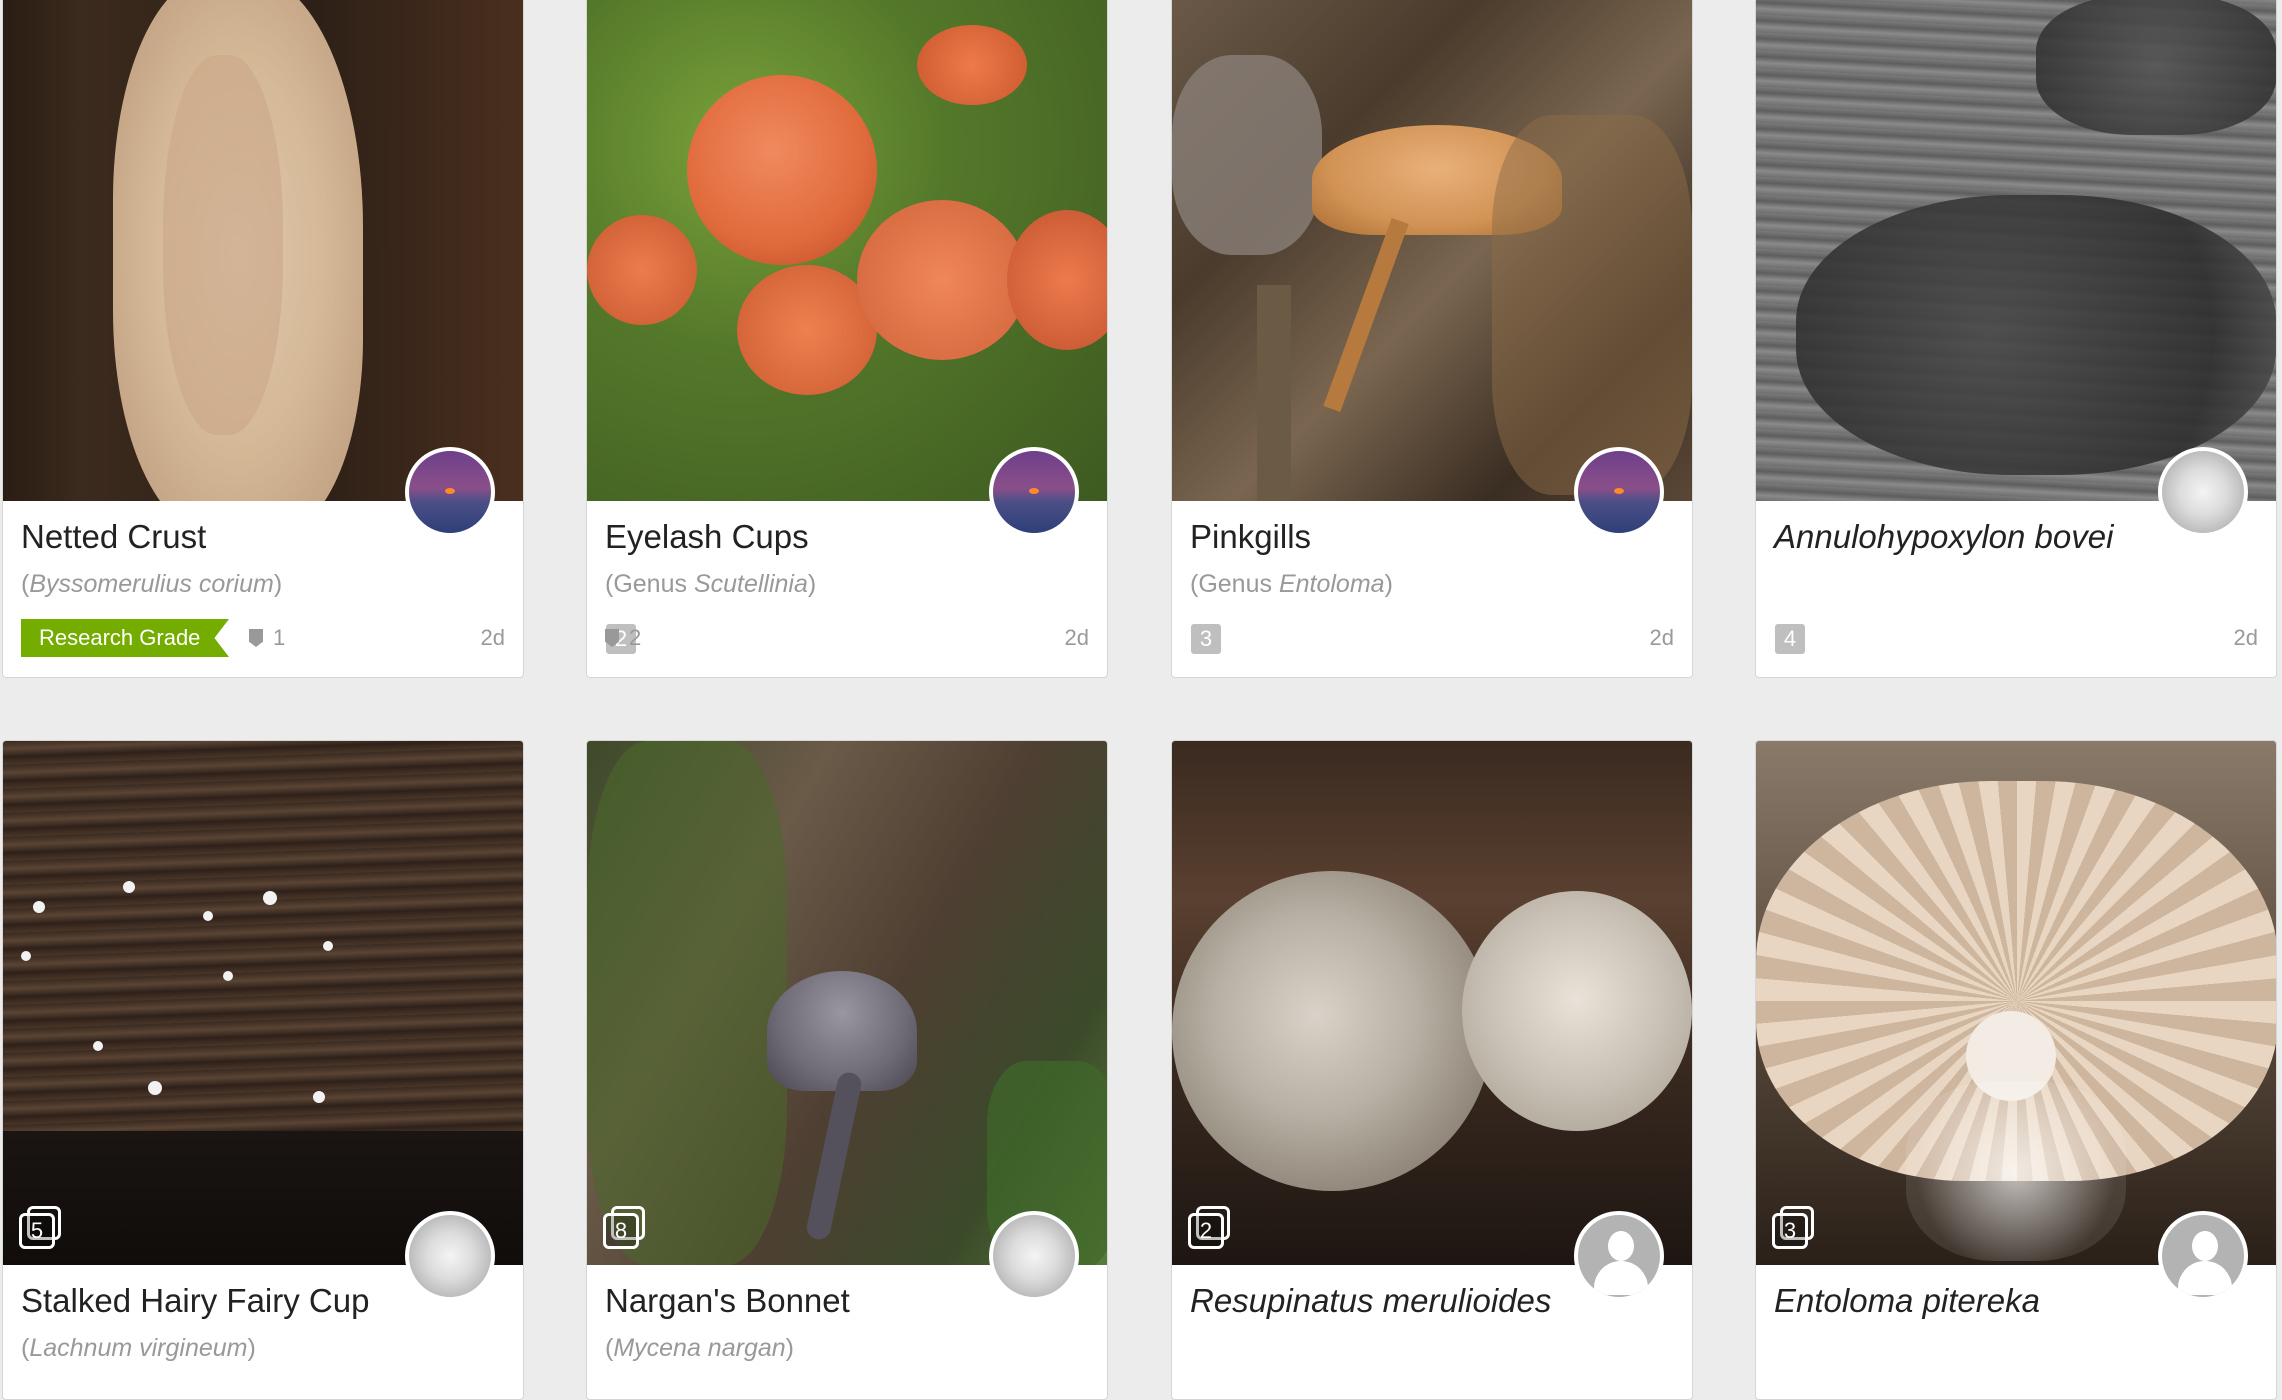  I want to click on observation-card: 2 Eyelash Cups (Genus Scutellinia) 2 2d, so click(847, 339).